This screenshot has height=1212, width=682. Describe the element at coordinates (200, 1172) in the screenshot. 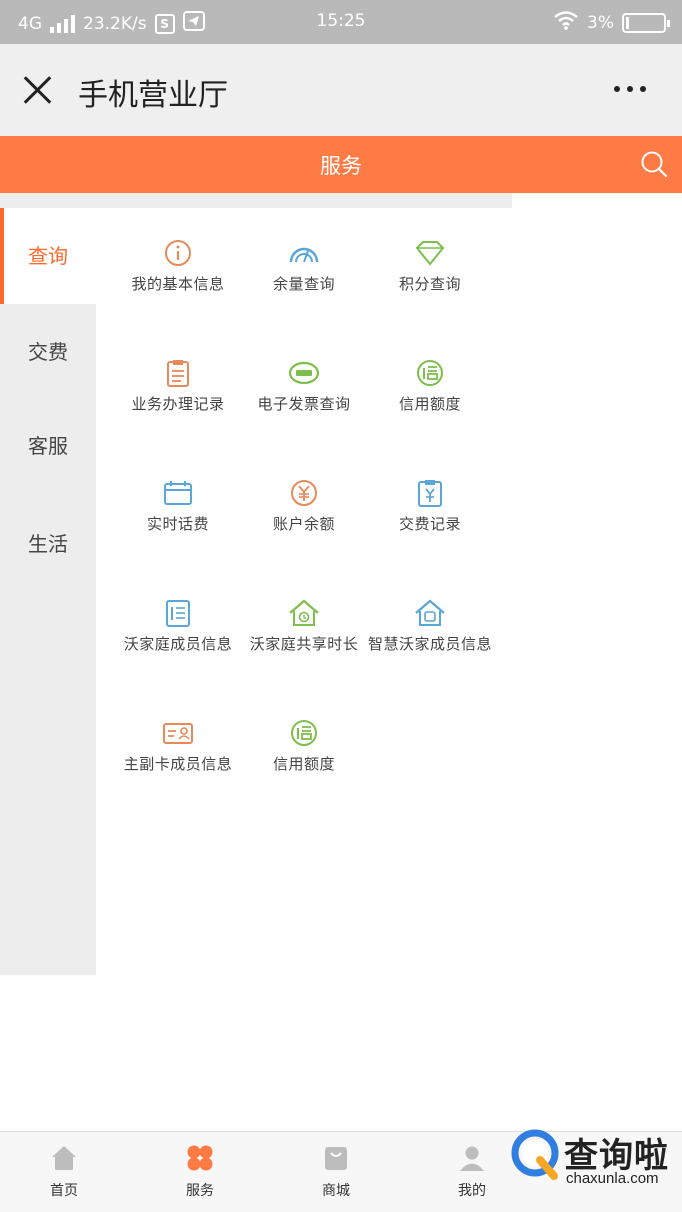

I see `nav-item-service: 服务` at that location.